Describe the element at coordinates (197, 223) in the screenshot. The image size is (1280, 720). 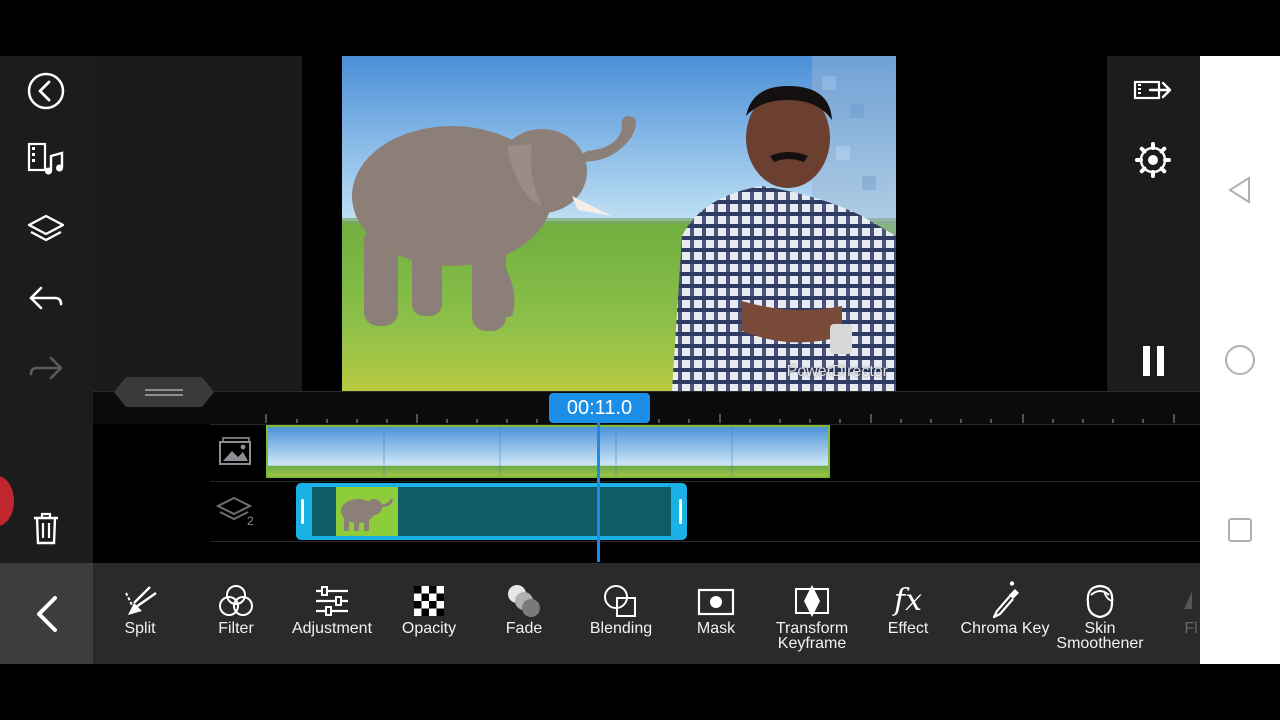
I see `preview-side-panel` at that location.